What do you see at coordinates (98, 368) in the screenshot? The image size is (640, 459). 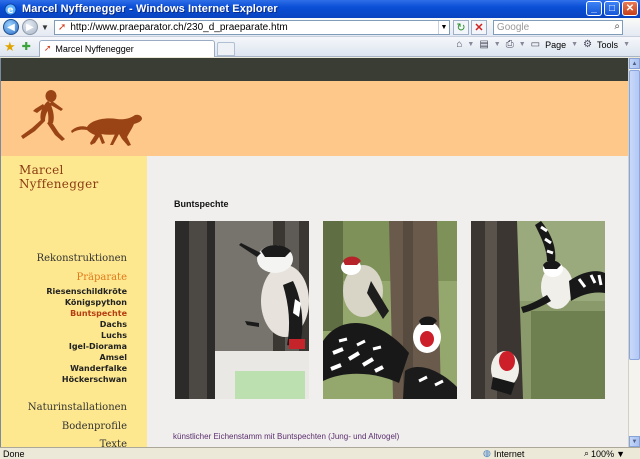 I see `nav-sub-wanderfalke: Wanderfalke` at bounding box center [98, 368].